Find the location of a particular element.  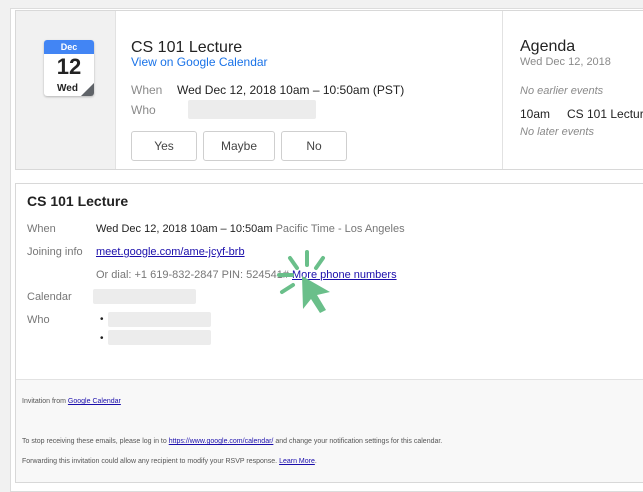

invitation-from: Invitation from Google Calendar is located at coordinates (71, 401).